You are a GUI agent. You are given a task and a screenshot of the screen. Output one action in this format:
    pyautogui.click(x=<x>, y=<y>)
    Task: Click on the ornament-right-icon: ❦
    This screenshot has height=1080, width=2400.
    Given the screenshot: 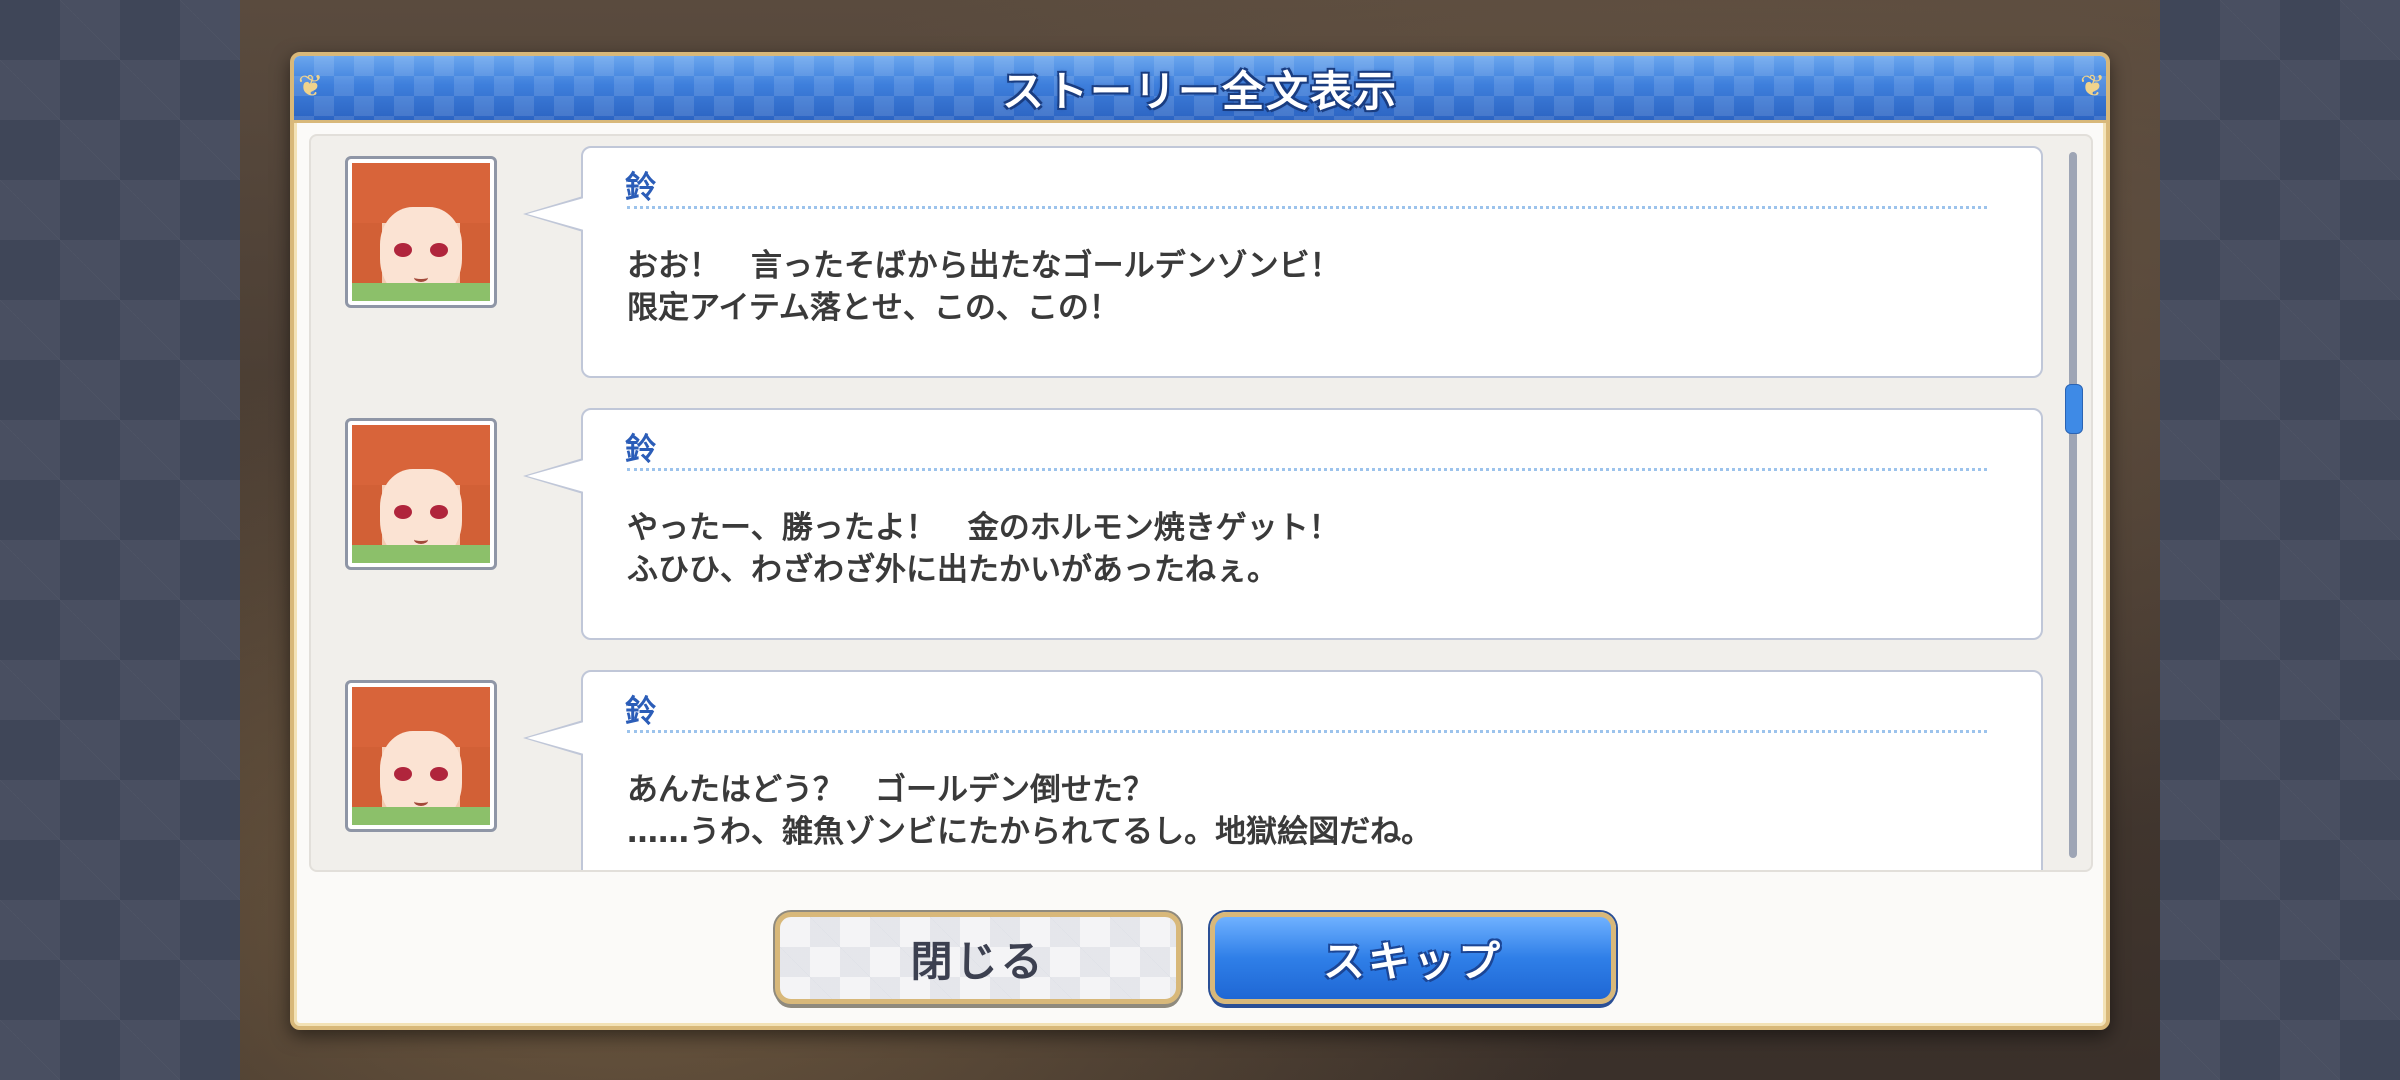 What is the action you would take?
    pyautogui.click(x=2093, y=86)
    